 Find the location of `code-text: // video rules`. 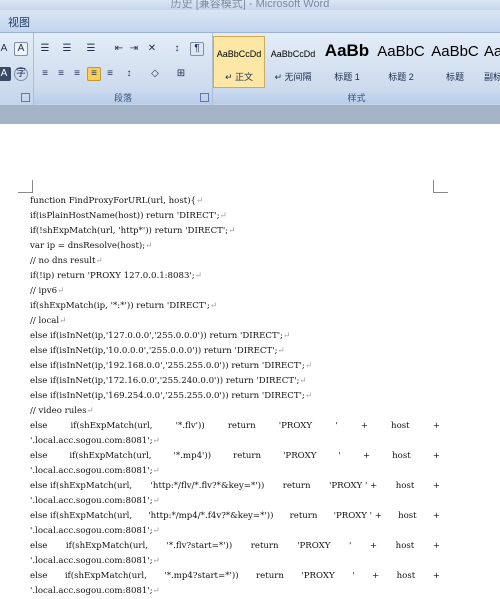

code-text: // video rules is located at coordinates (58, 411).